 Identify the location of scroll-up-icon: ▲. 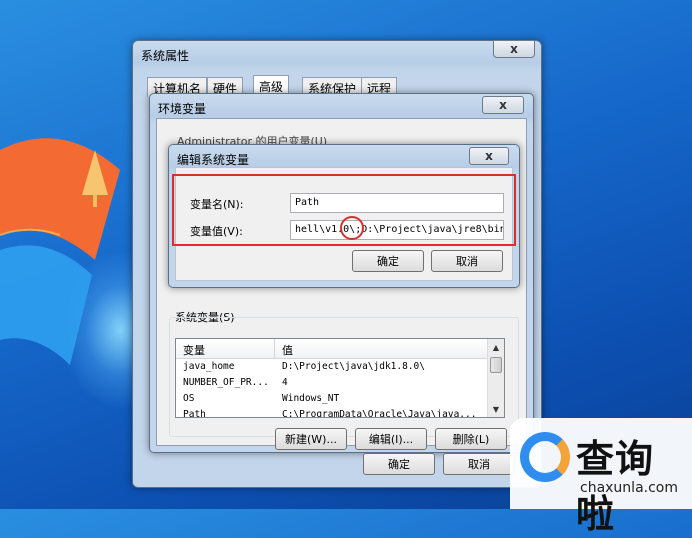
(496, 347).